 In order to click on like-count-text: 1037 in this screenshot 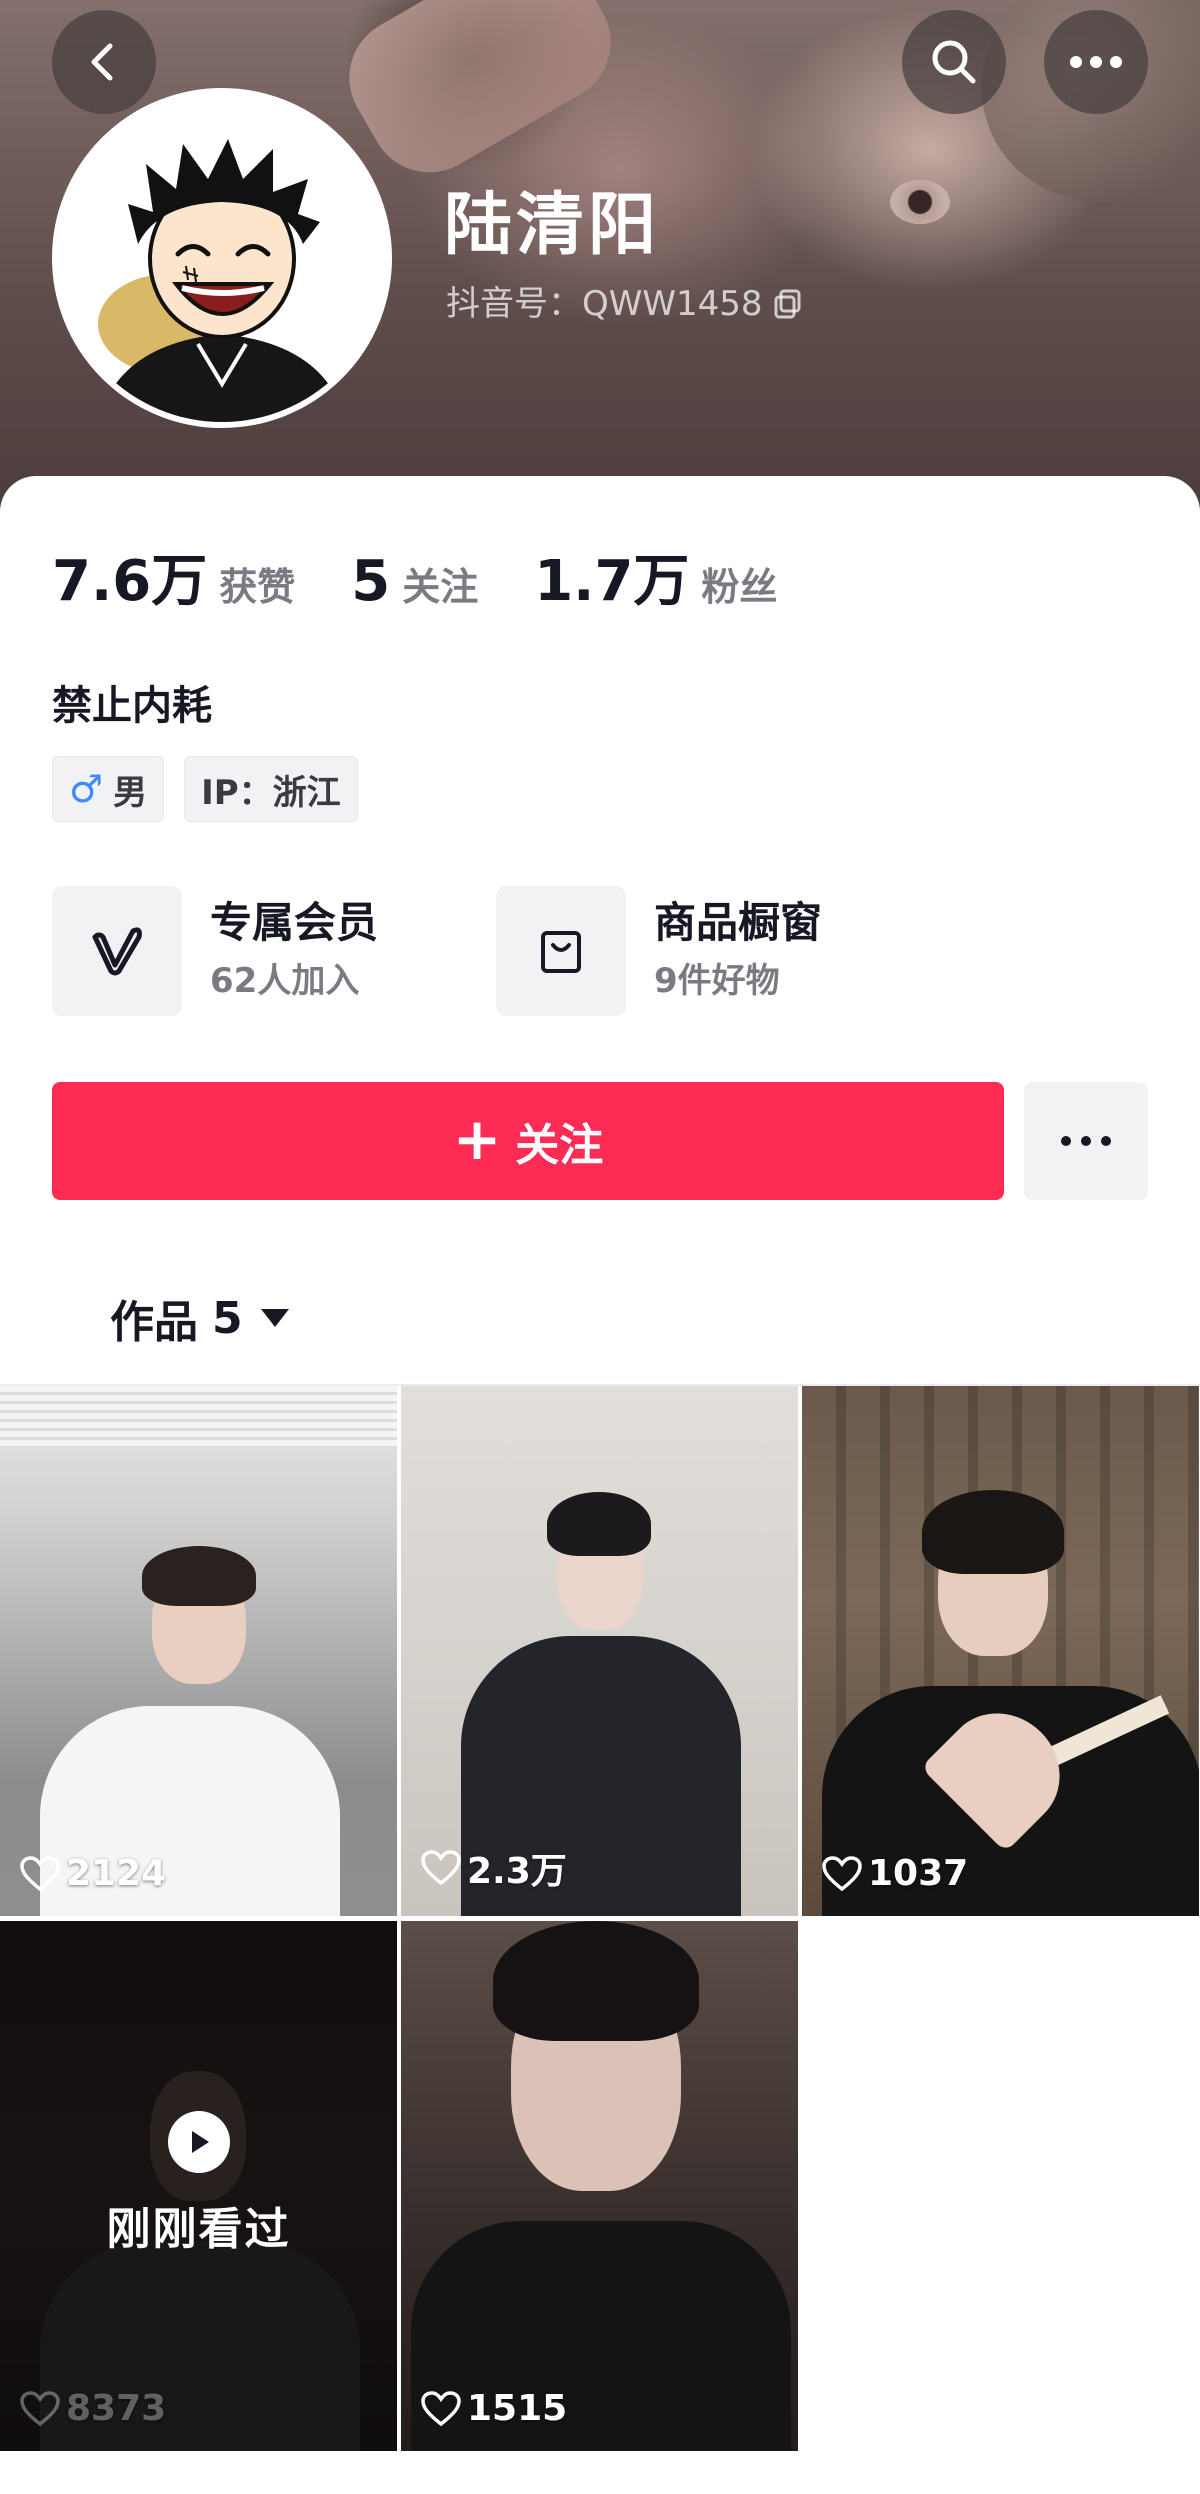, I will do `click(918, 1873)`.